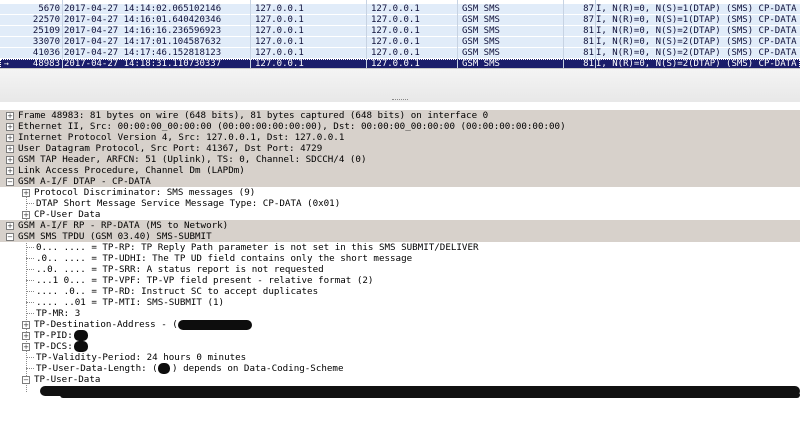 The width and height of the screenshot is (800, 429). What do you see at coordinates (400, 214) in the screenshot?
I see `tree-item-dtap-ud: + CP-User Data` at bounding box center [400, 214].